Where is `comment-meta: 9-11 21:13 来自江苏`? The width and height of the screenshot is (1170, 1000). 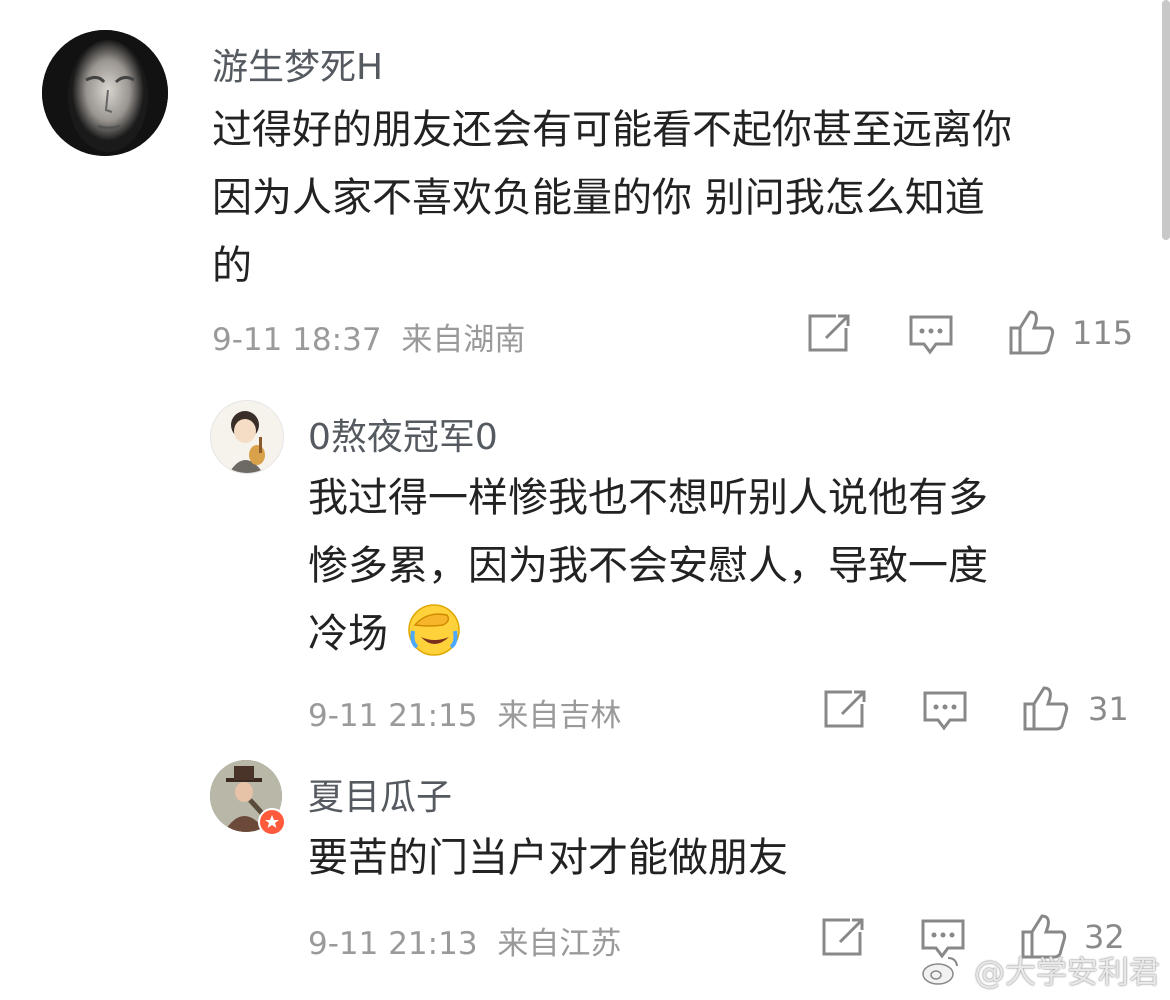
comment-meta: 9-11 21:13 来自江苏 is located at coordinates (464, 940).